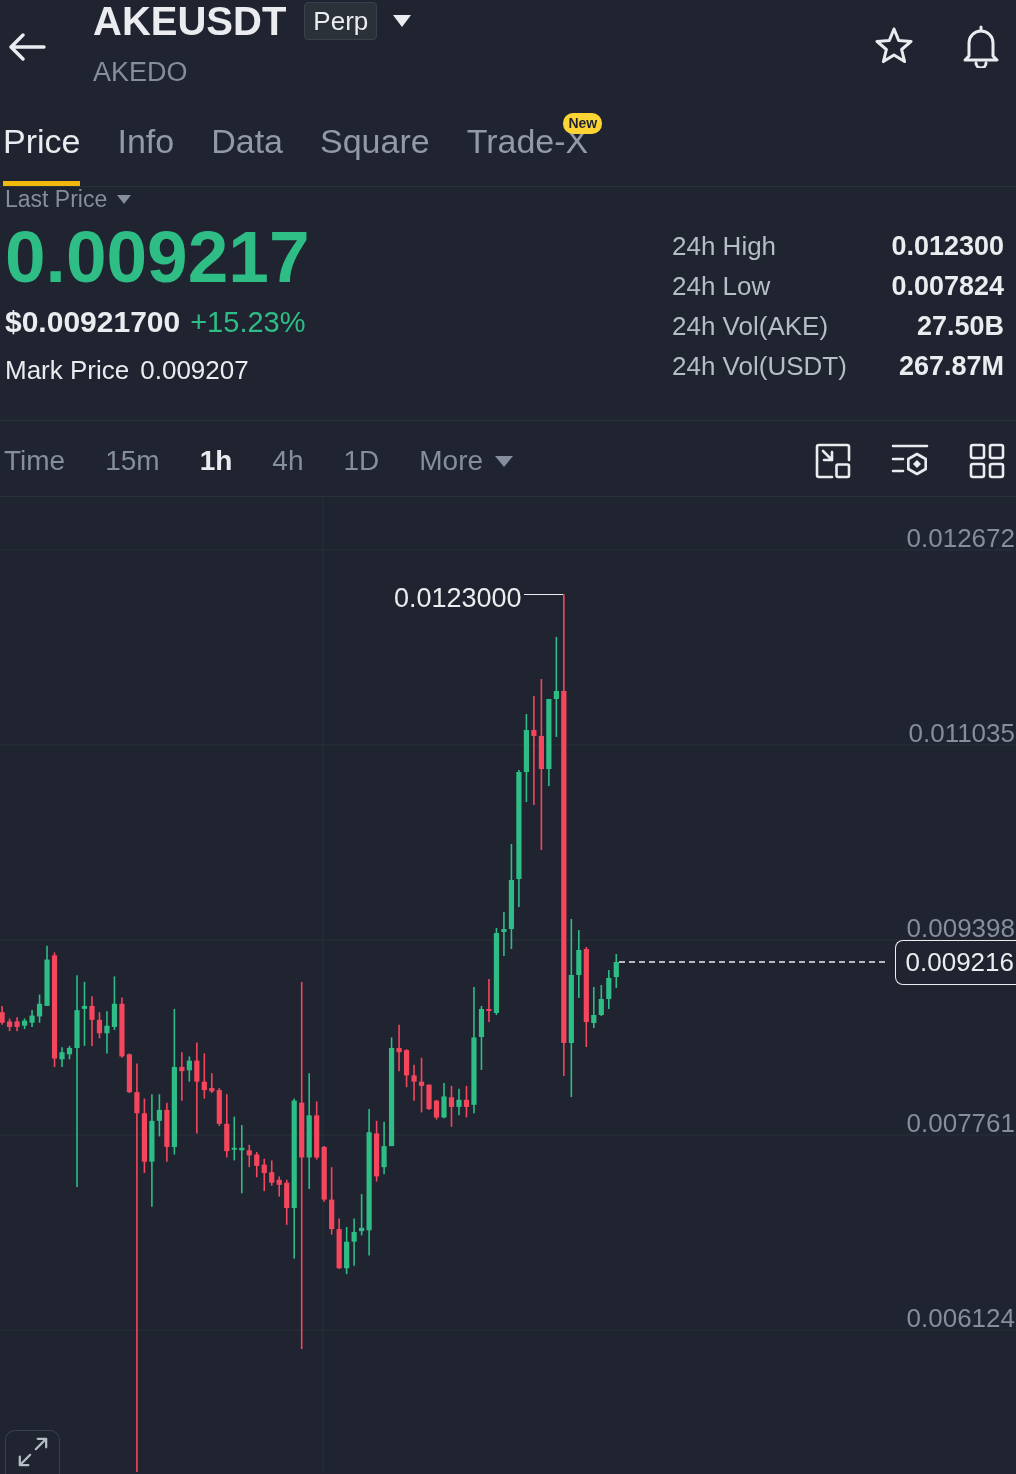  I want to click on stat-label: 24h High, so click(724, 246).